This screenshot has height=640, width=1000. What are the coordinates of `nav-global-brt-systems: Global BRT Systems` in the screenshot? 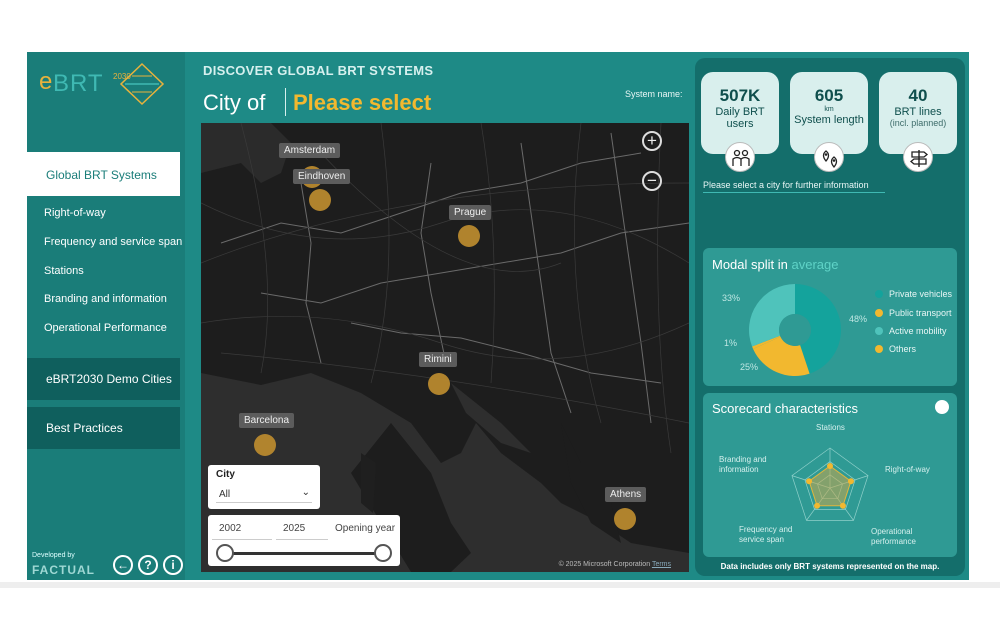 It's located at (103, 174).